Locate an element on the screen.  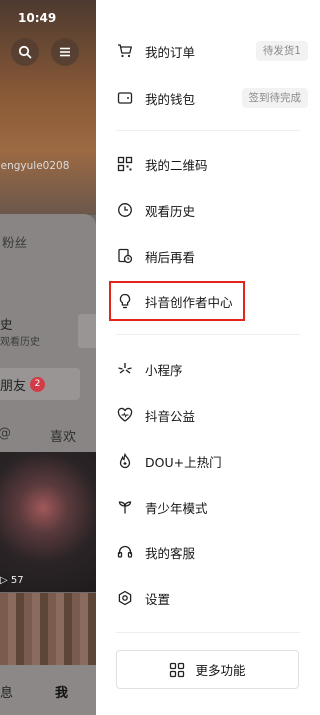
status-time: 10:49 is located at coordinates (37, 18).